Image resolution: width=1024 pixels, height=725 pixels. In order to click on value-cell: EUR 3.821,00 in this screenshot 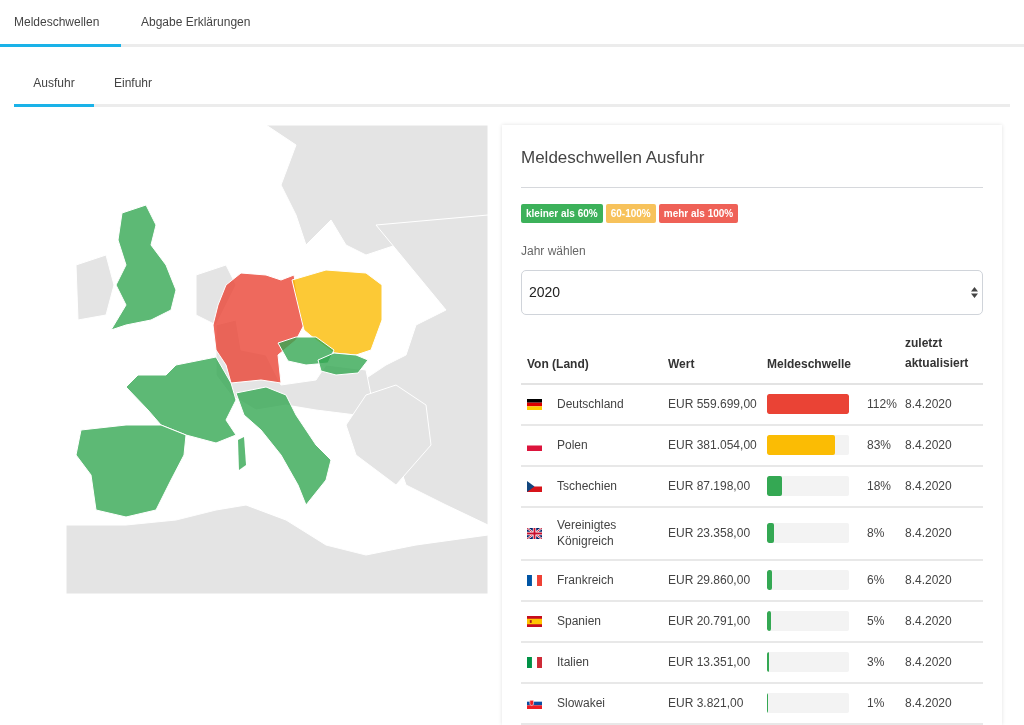, I will do `click(717, 703)`.